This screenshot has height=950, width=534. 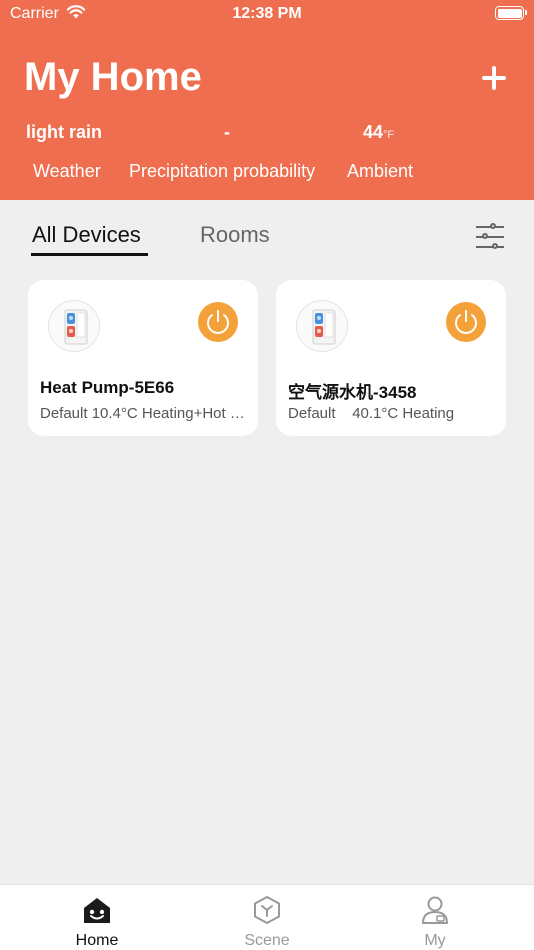 What do you see at coordinates (373, 132) in the screenshot?
I see `ambient-value: 44` at bounding box center [373, 132].